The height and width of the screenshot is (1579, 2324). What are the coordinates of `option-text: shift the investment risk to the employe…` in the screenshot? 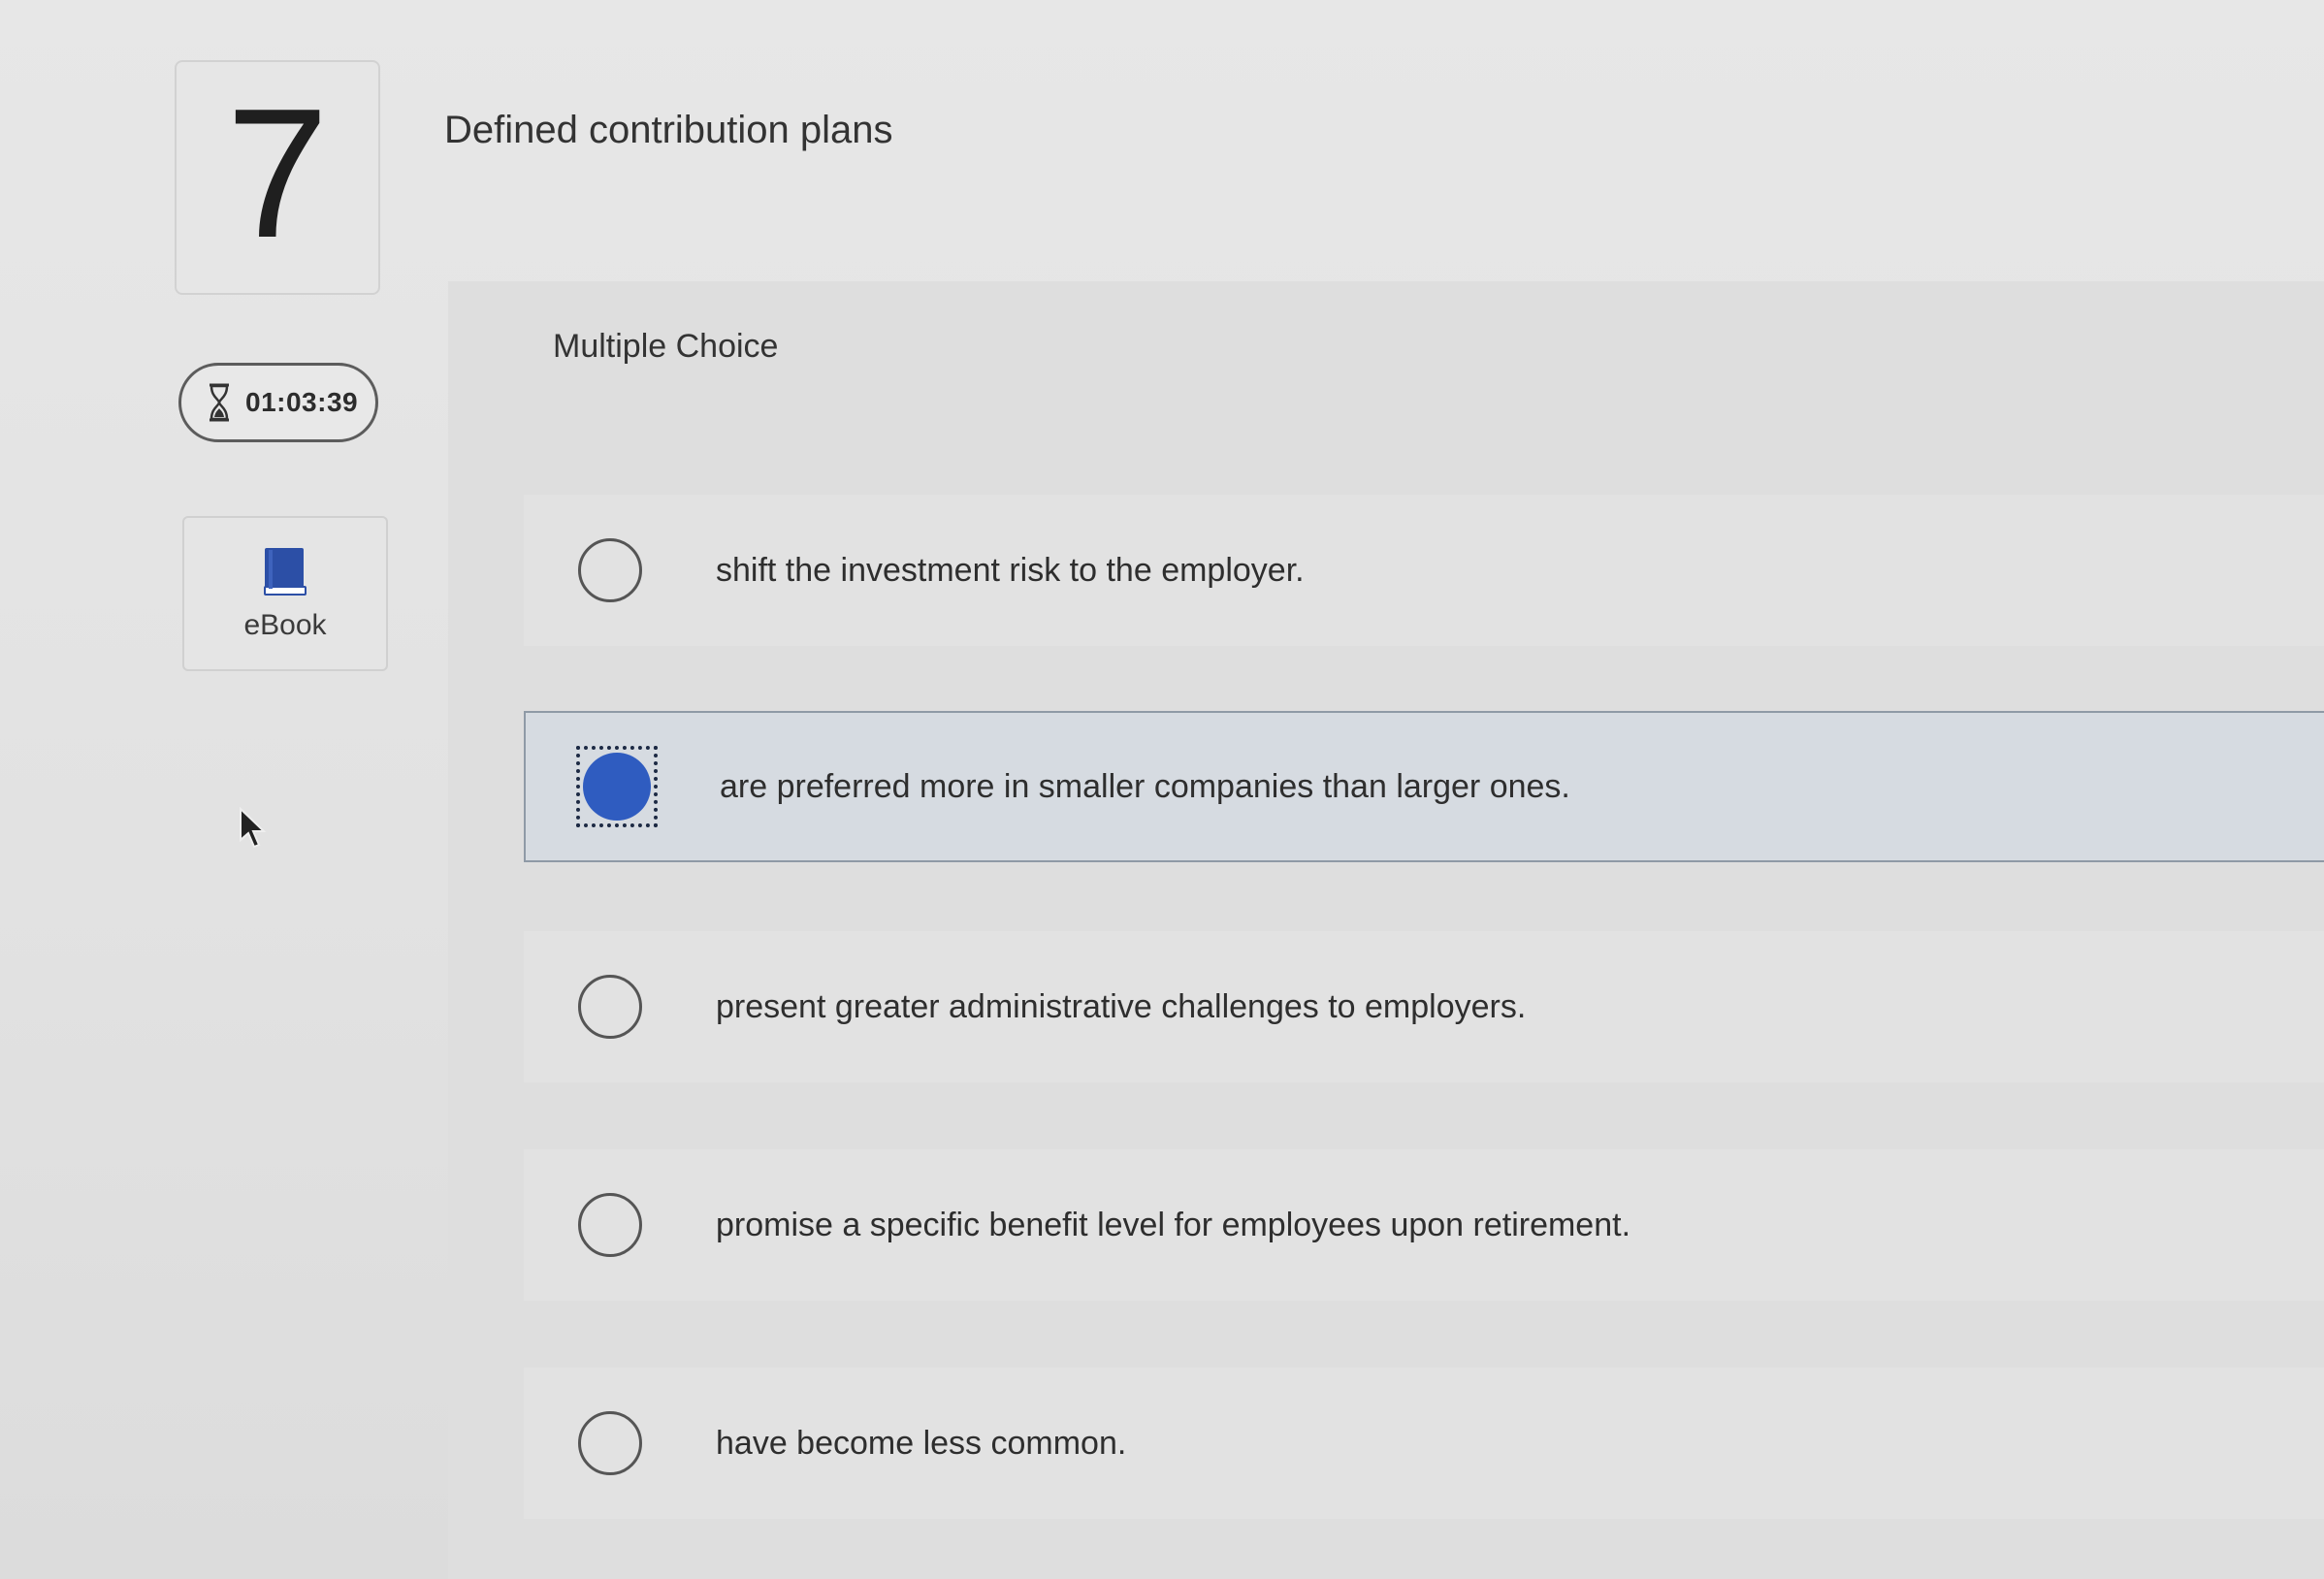 It's located at (1010, 570).